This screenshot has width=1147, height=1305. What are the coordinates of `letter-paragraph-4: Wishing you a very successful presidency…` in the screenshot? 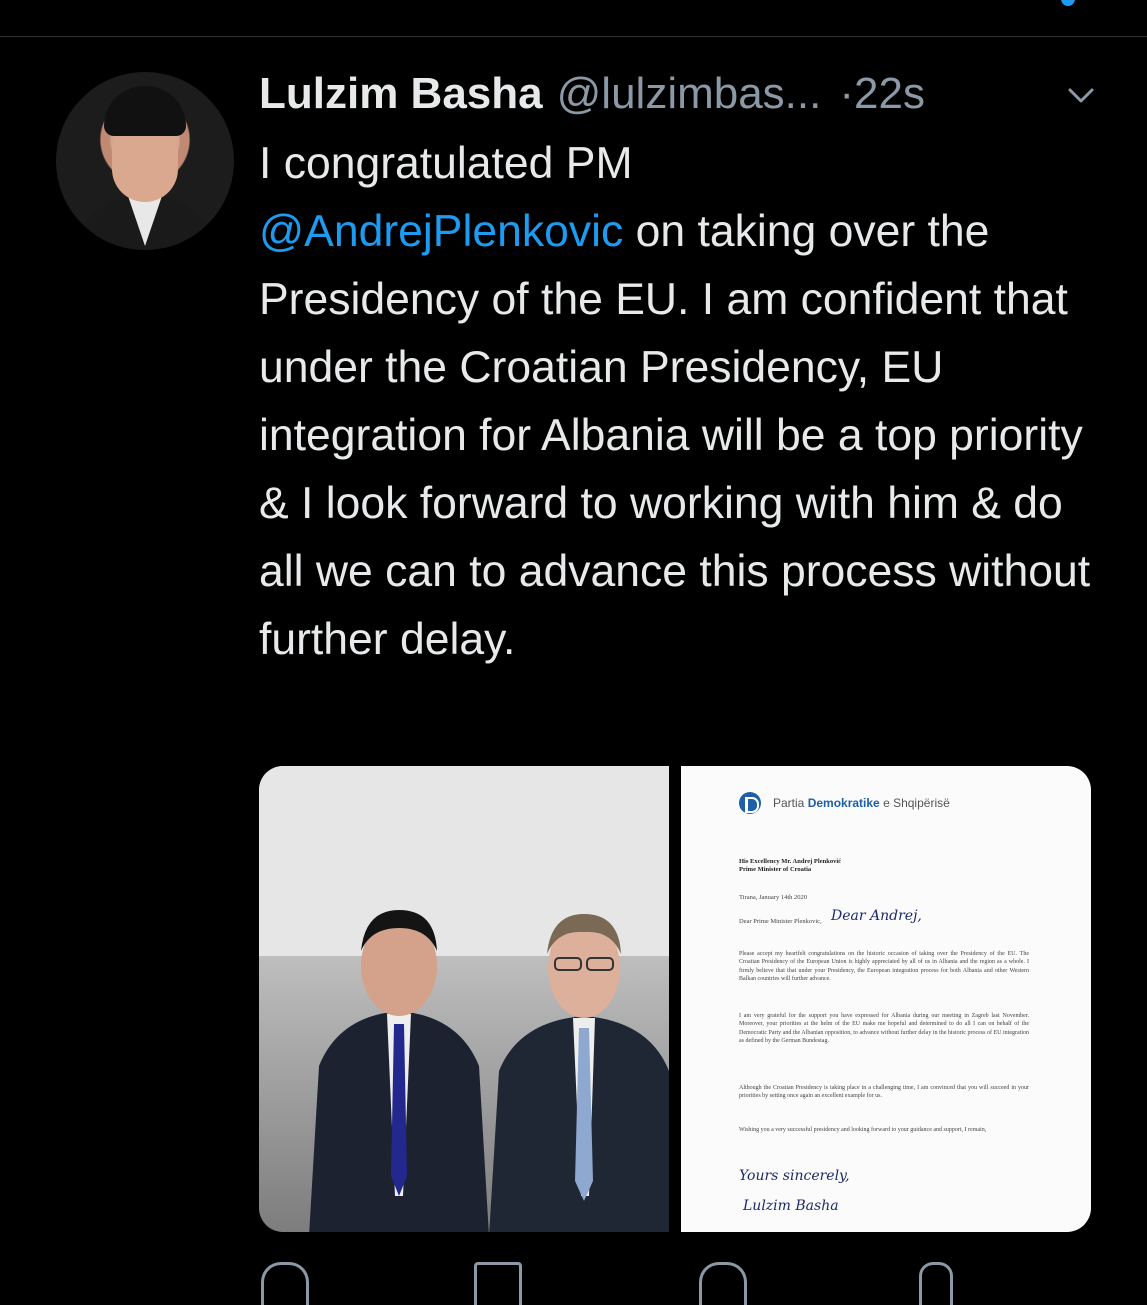 It's located at (863, 1130).